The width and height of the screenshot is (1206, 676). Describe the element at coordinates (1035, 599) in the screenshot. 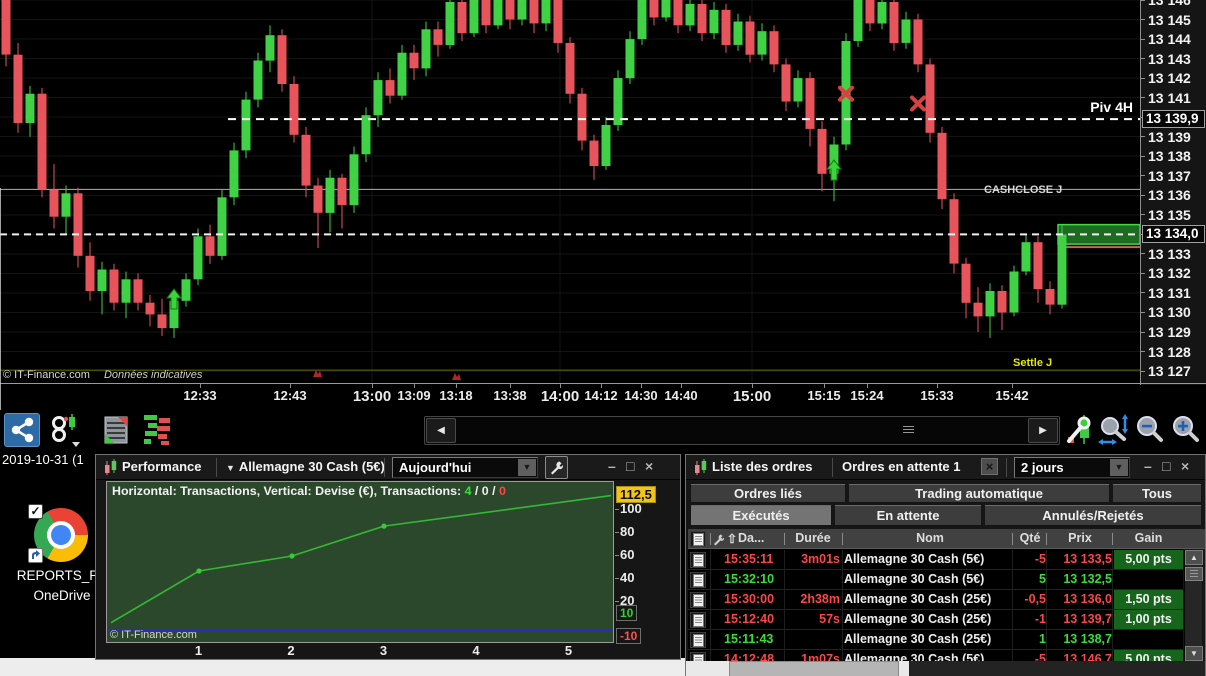

I see `order-qty: -0,5` at that location.